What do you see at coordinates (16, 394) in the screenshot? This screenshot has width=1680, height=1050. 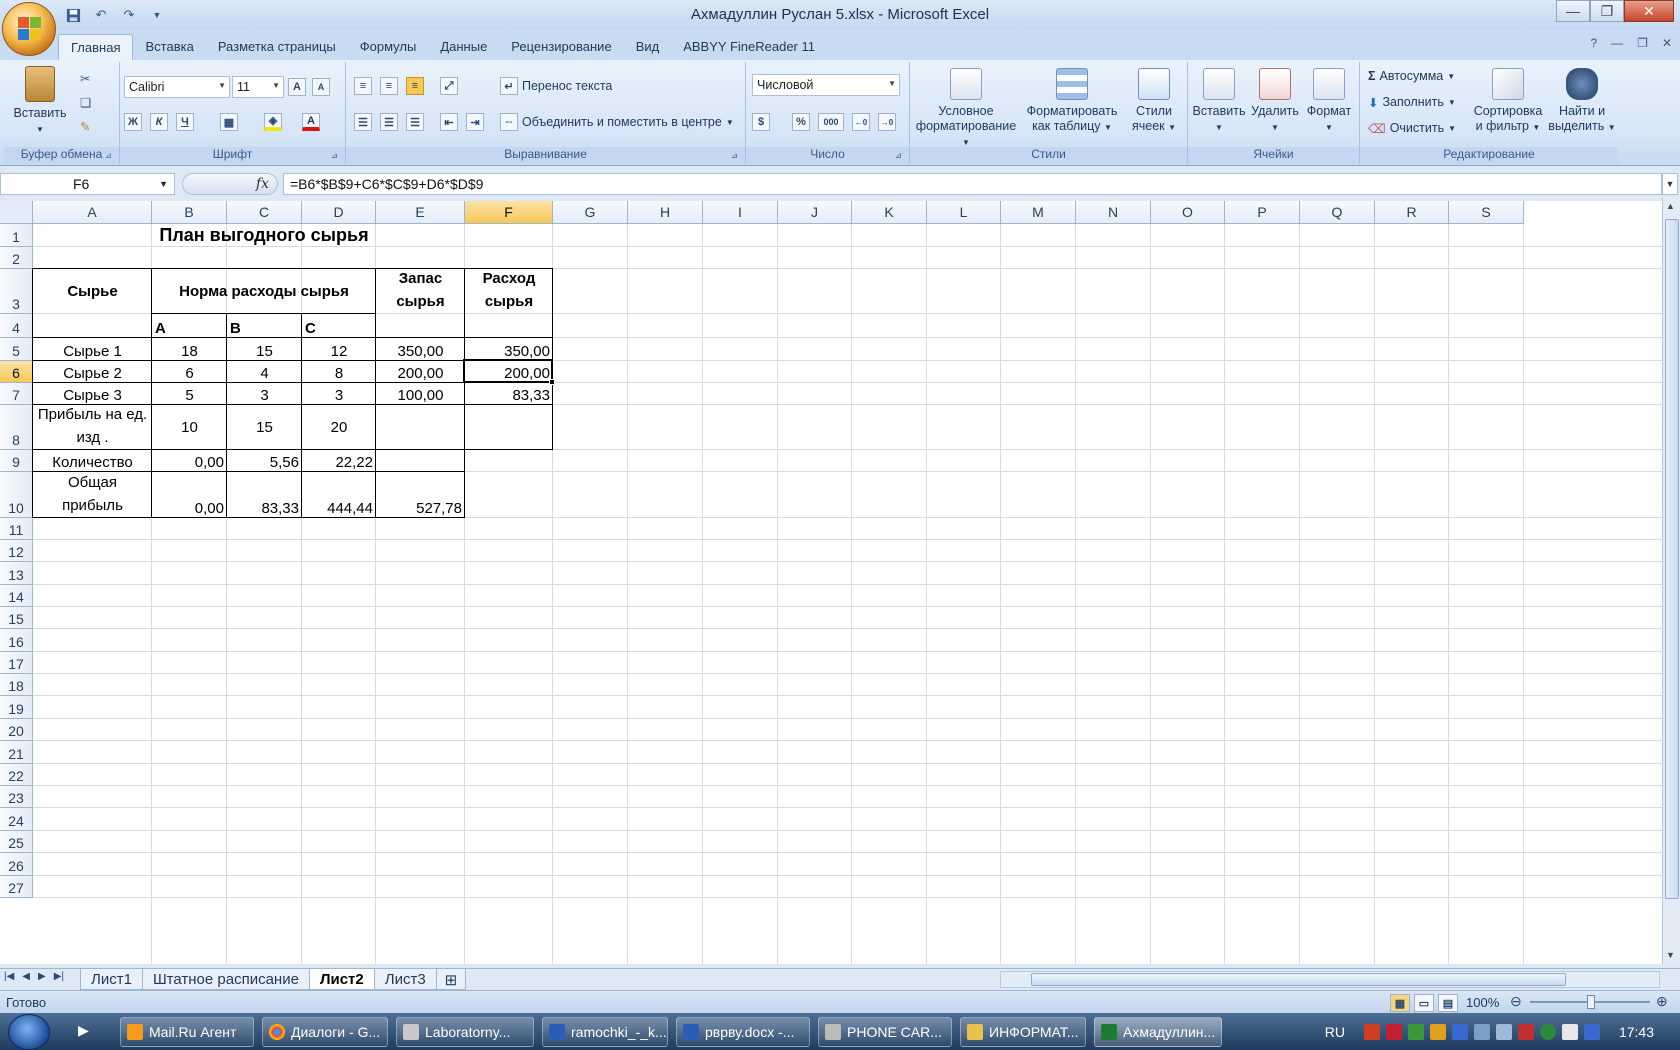 I see `row-header-7: 7` at bounding box center [16, 394].